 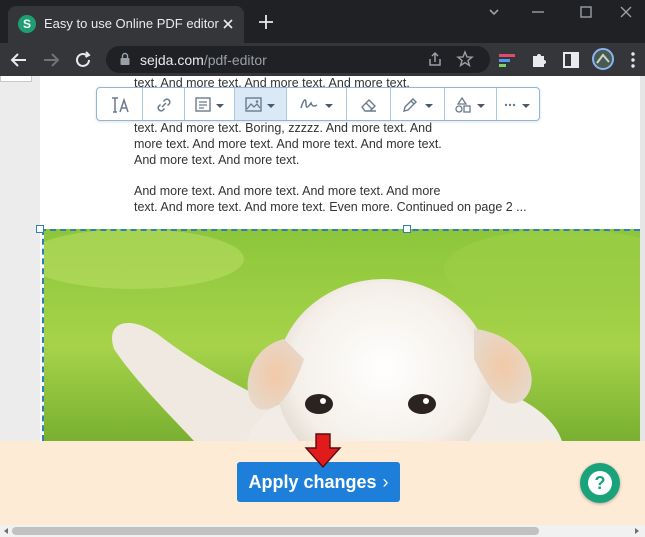 I want to click on help-question-icon: ?, so click(x=600, y=483).